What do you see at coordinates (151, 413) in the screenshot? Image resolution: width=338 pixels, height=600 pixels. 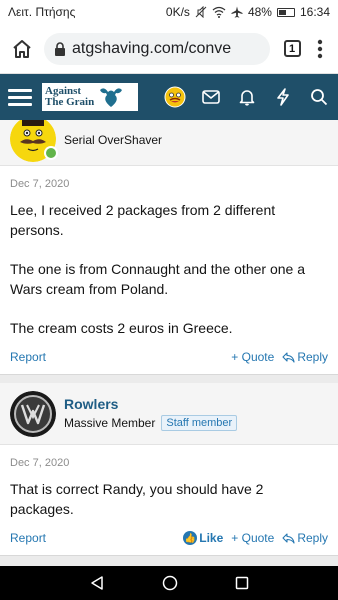 I see `user-info: Rowlers Massive Member Staff member` at bounding box center [151, 413].